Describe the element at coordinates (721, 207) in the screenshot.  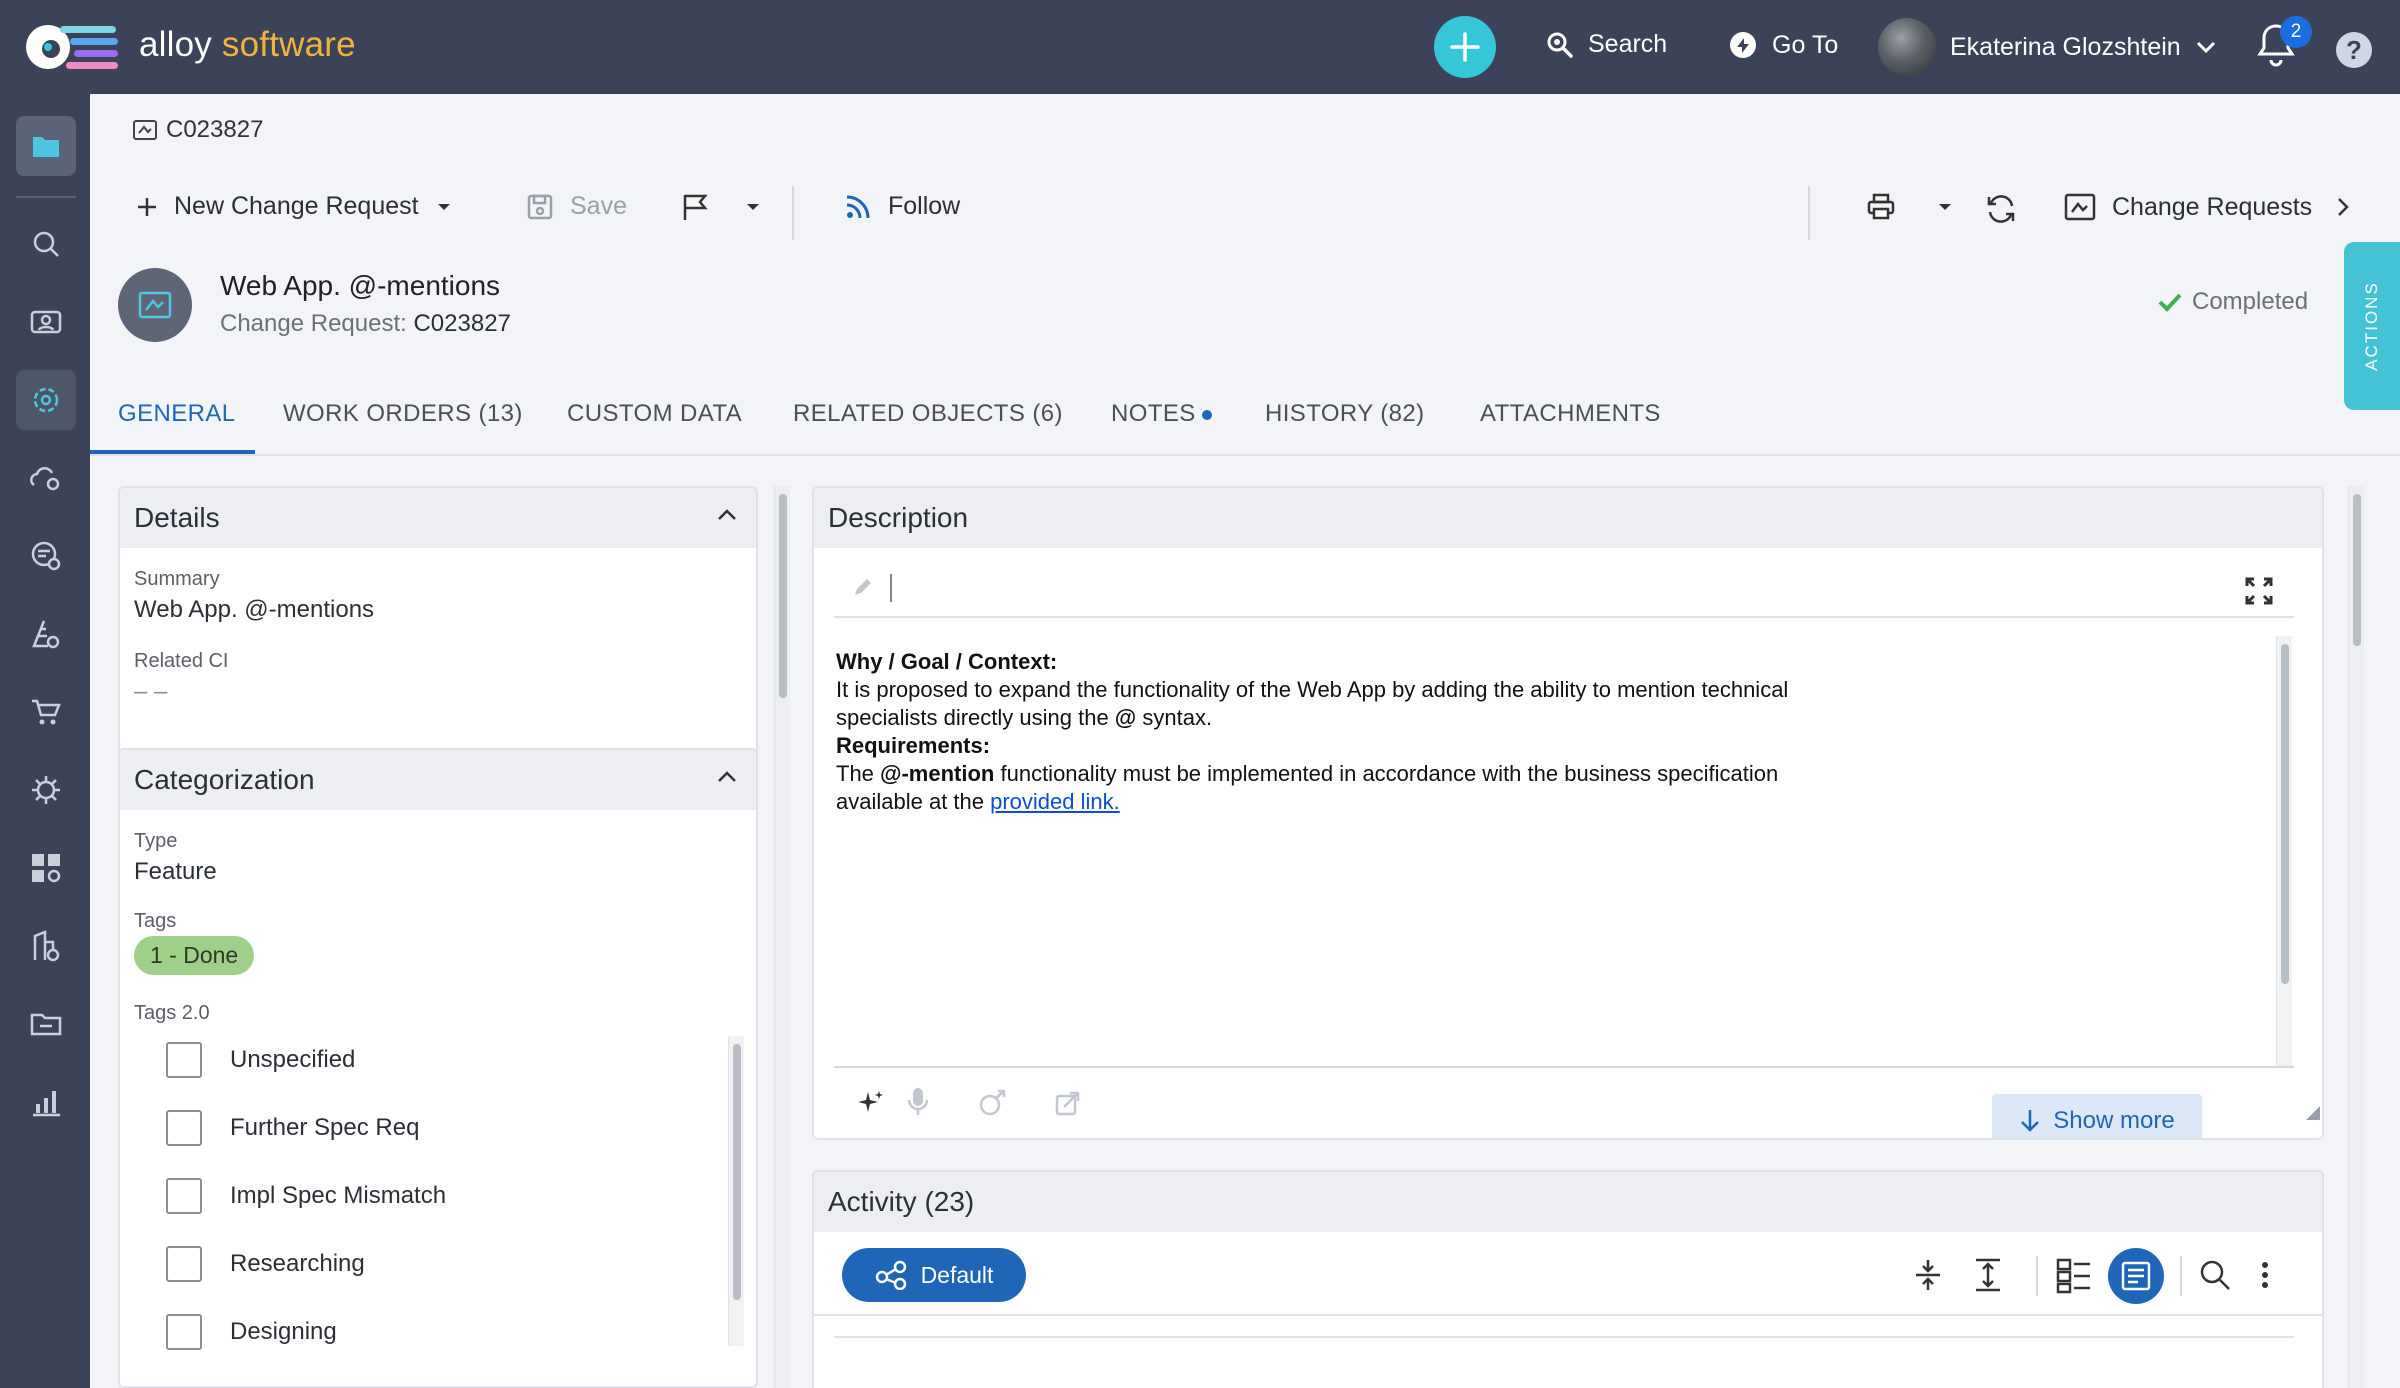
I see `flag-button` at that location.